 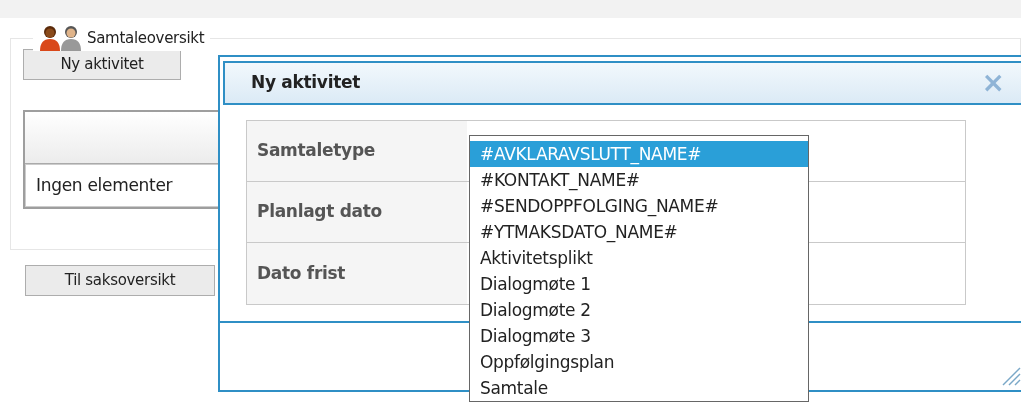 What do you see at coordinates (639, 206) in the screenshot?
I see `dropdown-option: #SENDOPPFOLGING_NAME#` at bounding box center [639, 206].